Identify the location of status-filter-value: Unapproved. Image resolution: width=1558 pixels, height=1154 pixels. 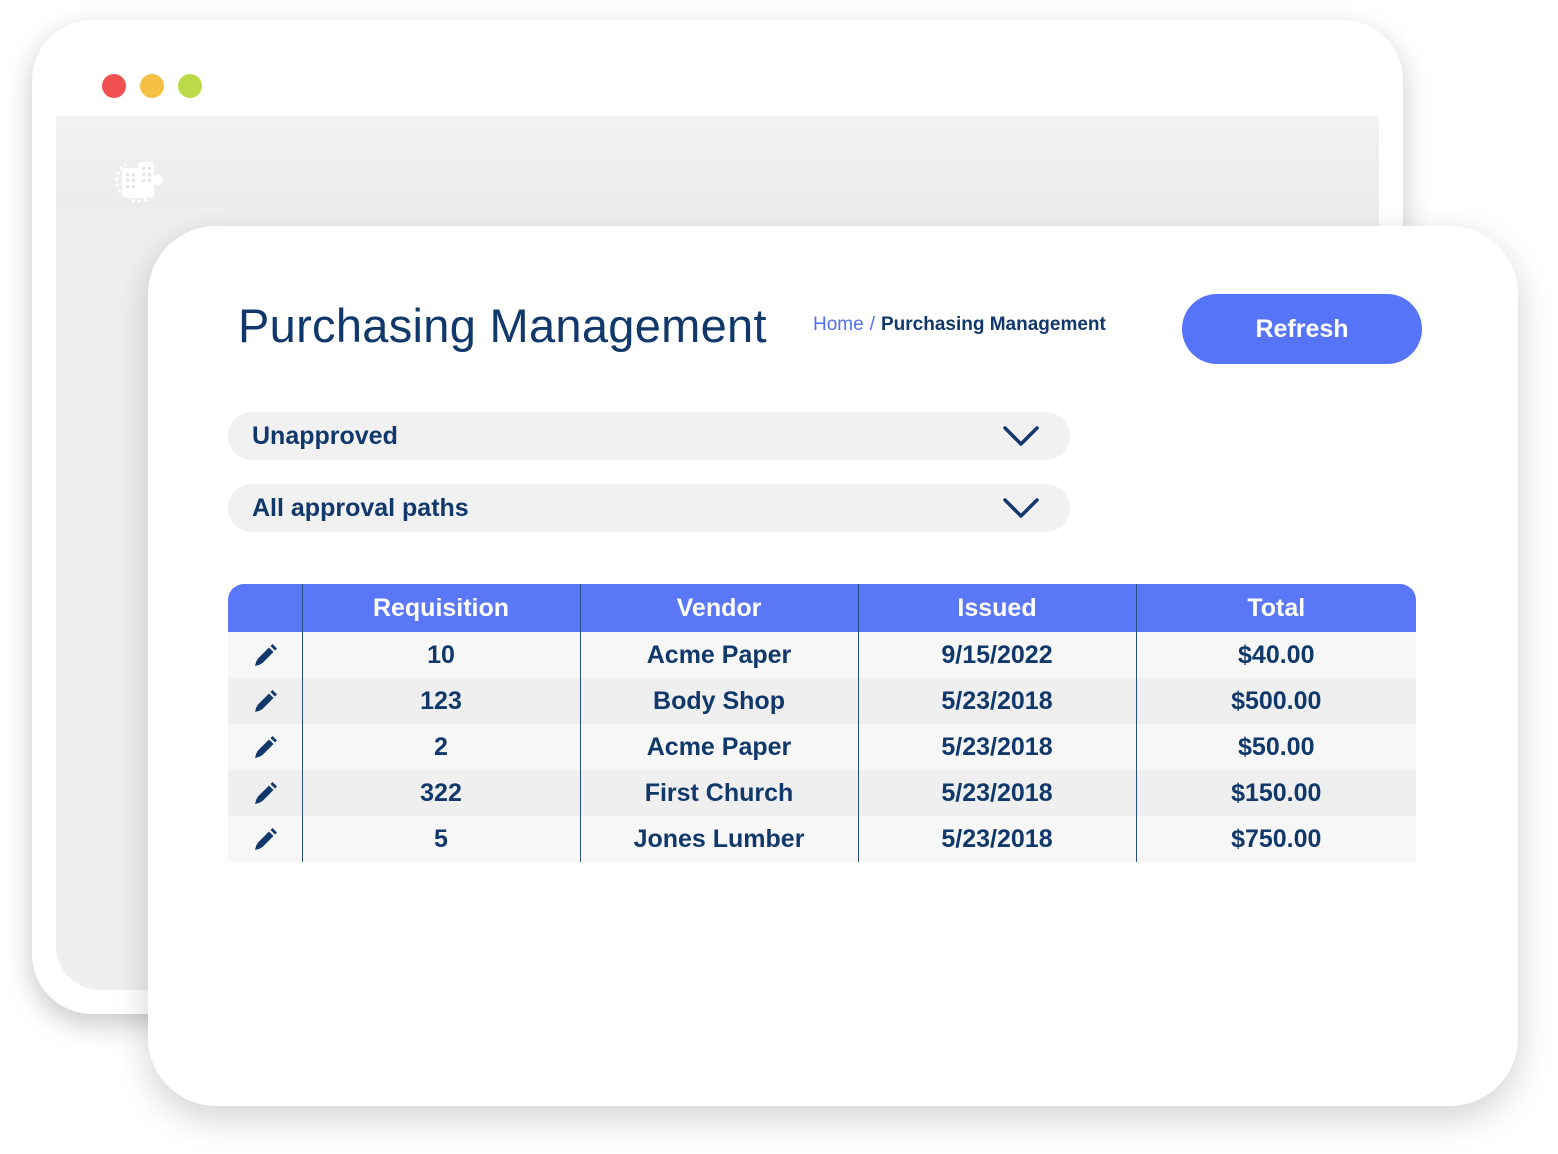
(325, 435).